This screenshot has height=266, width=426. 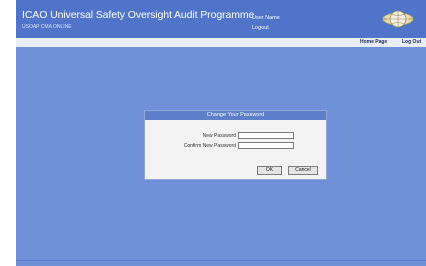 I want to click on user-logout-link: Logout, so click(x=260, y=28).